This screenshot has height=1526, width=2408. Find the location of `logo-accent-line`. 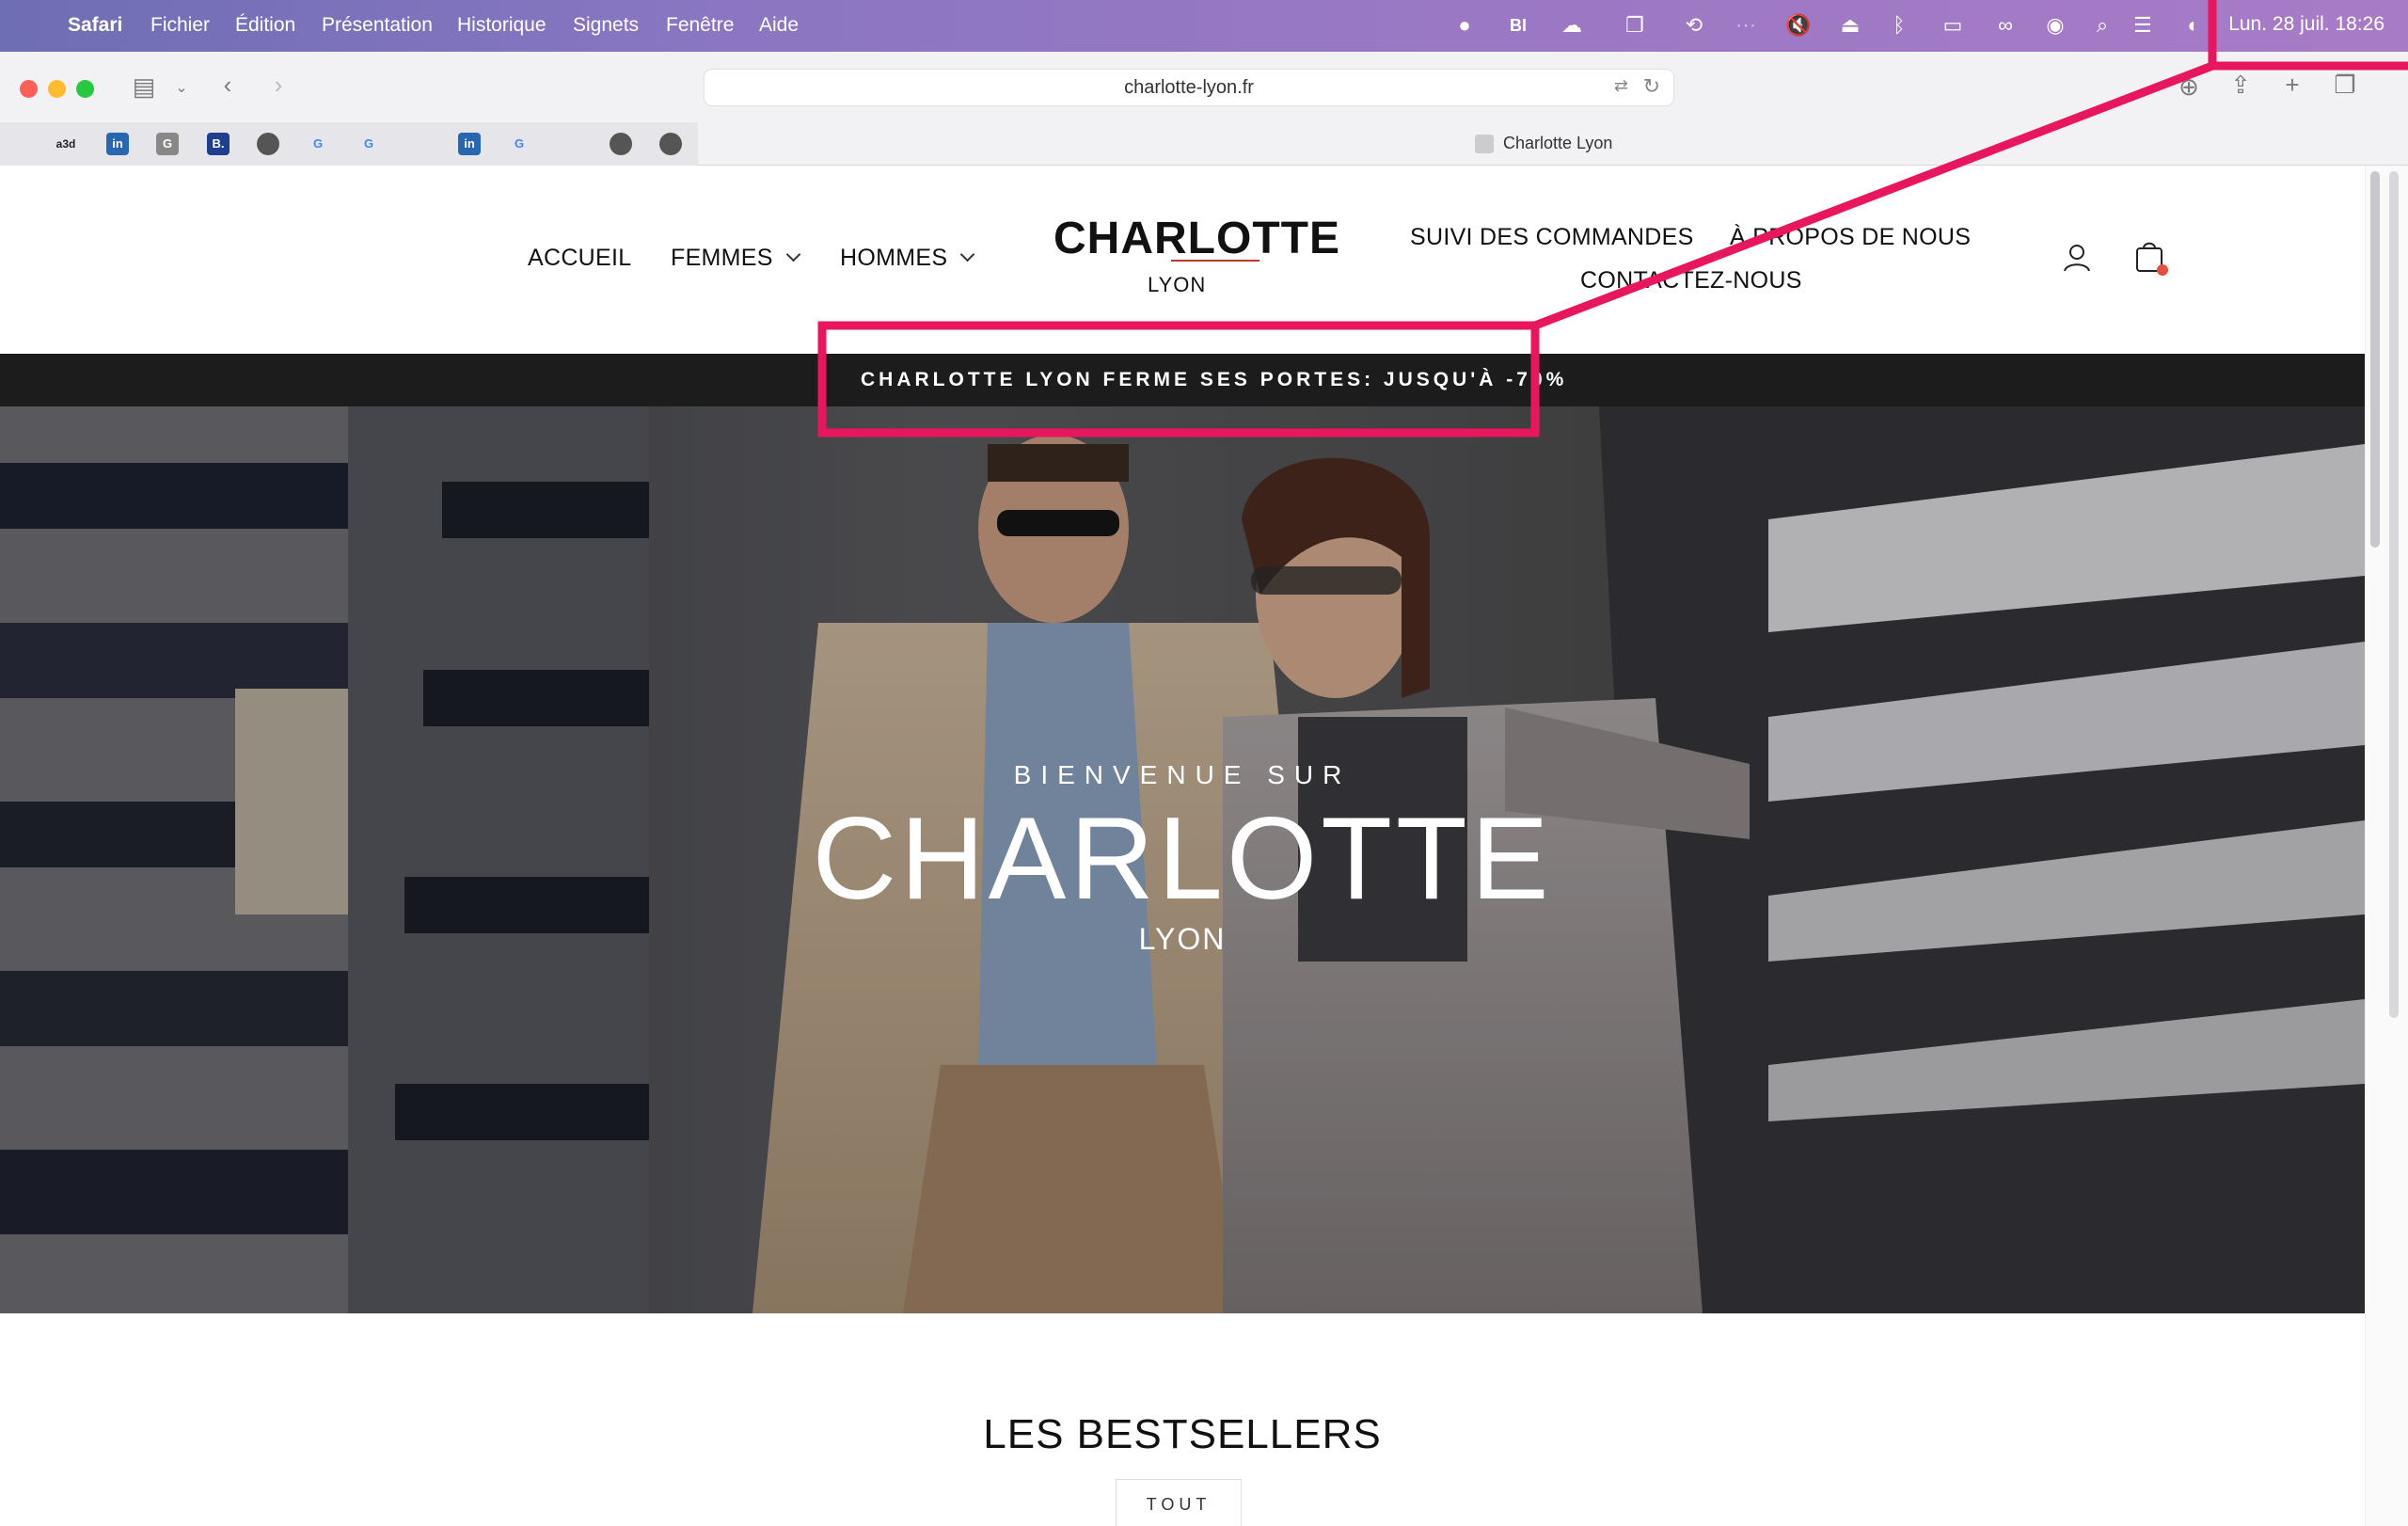

logo-accent-line is located at coordinates (1215, 261).